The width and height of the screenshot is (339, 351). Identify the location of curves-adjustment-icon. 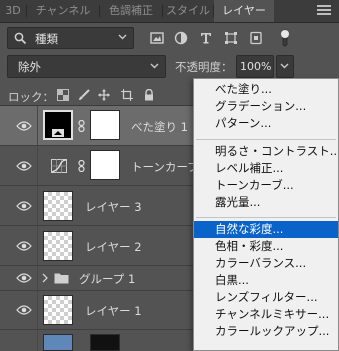
(59, 166).